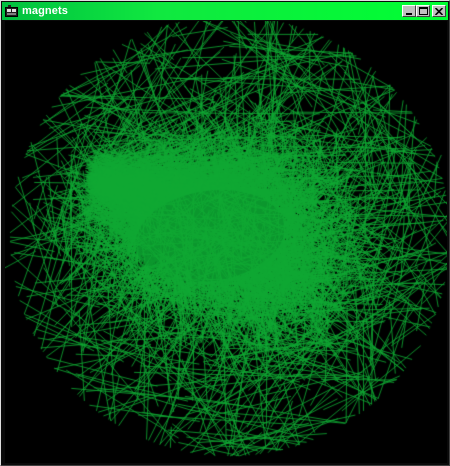 The height and width of the screenshot is (466, 450). I want to click on maximize-button, so click(423, 11).